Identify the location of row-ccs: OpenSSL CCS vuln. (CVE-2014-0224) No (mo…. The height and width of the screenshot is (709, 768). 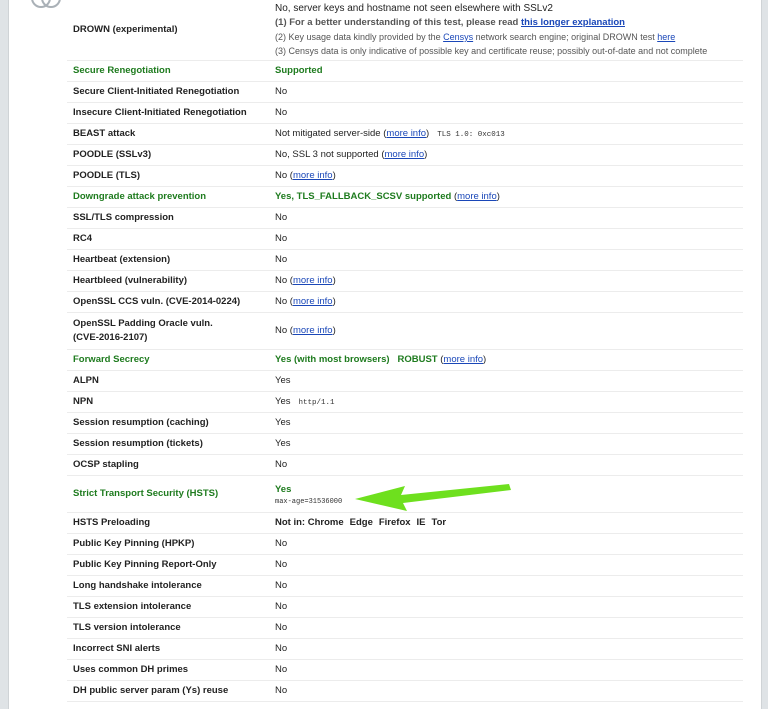
(405, 302).